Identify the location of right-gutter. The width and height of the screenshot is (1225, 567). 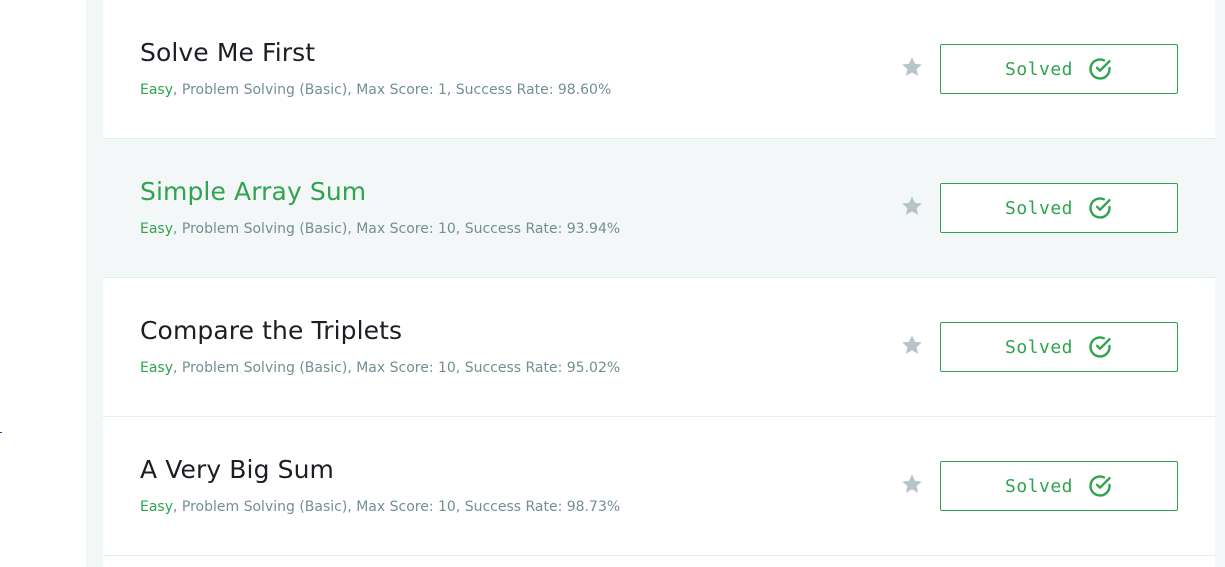
(1220, 283).